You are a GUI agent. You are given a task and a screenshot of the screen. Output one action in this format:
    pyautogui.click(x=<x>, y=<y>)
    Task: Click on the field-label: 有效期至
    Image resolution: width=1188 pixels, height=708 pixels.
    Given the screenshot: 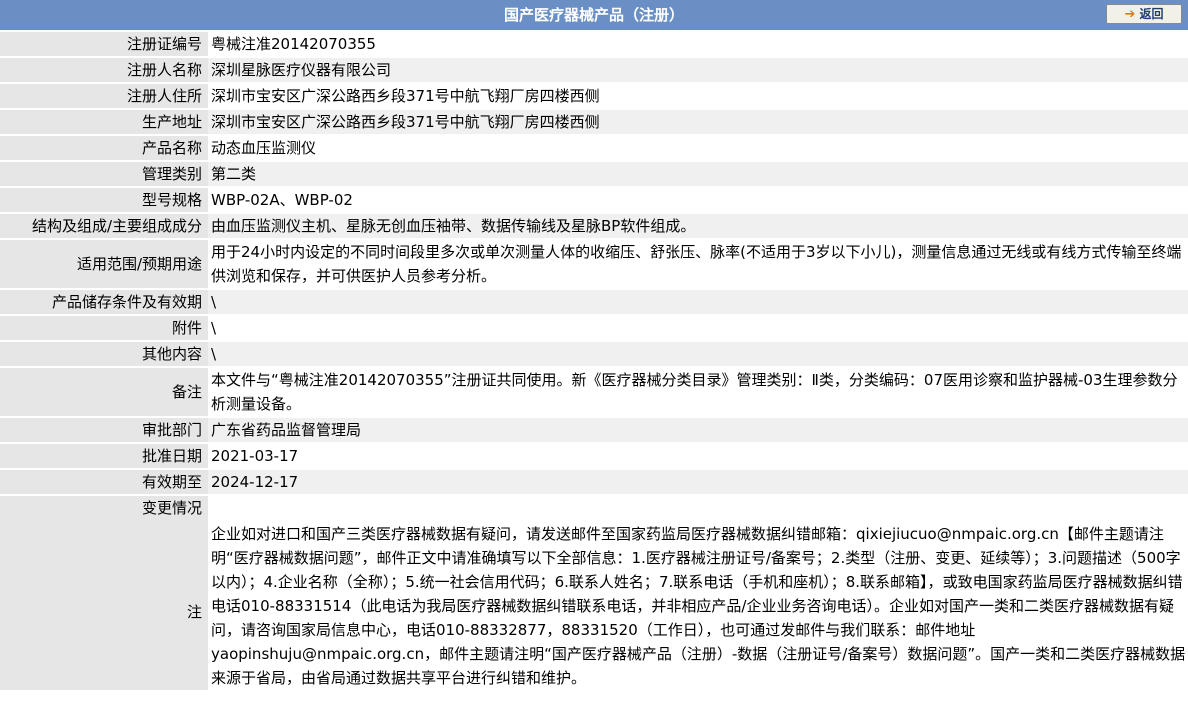 What is the action you would take?
    pyautogui.click(x=104, y=482)
    